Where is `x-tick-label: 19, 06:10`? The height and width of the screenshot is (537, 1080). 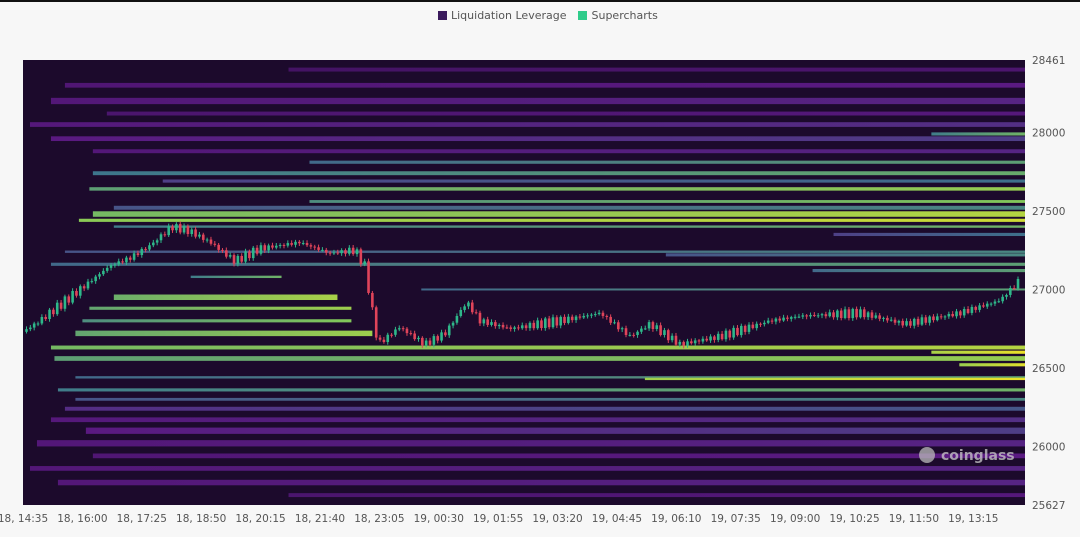 x-tick-label: 19, 06:10 is located at coordinates (676, 519).